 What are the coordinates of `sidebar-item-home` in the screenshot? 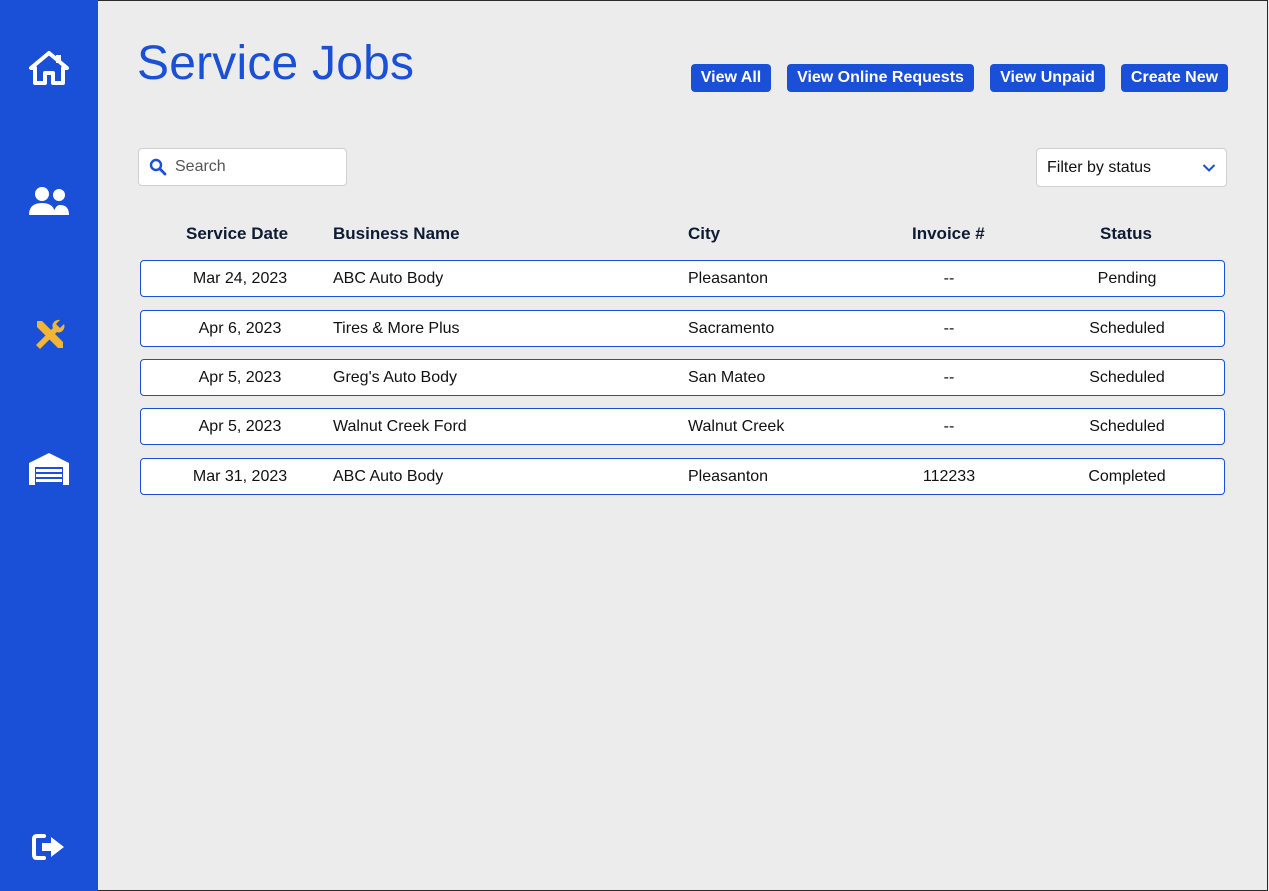 It's located at (49, 68).